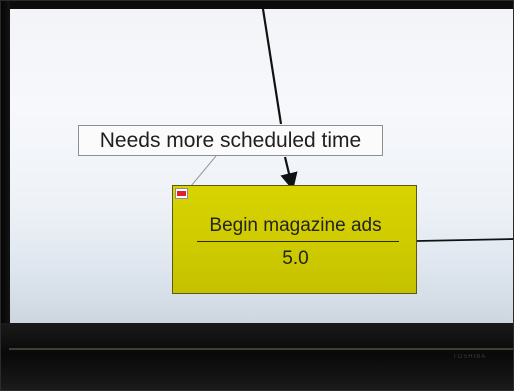 Image resolution: width=514 pixels, height=391 pixels. What do you see at coordinates (289, 173) in the screenshot?
I see `dependency-arrow` at bounding box center [289, 173].